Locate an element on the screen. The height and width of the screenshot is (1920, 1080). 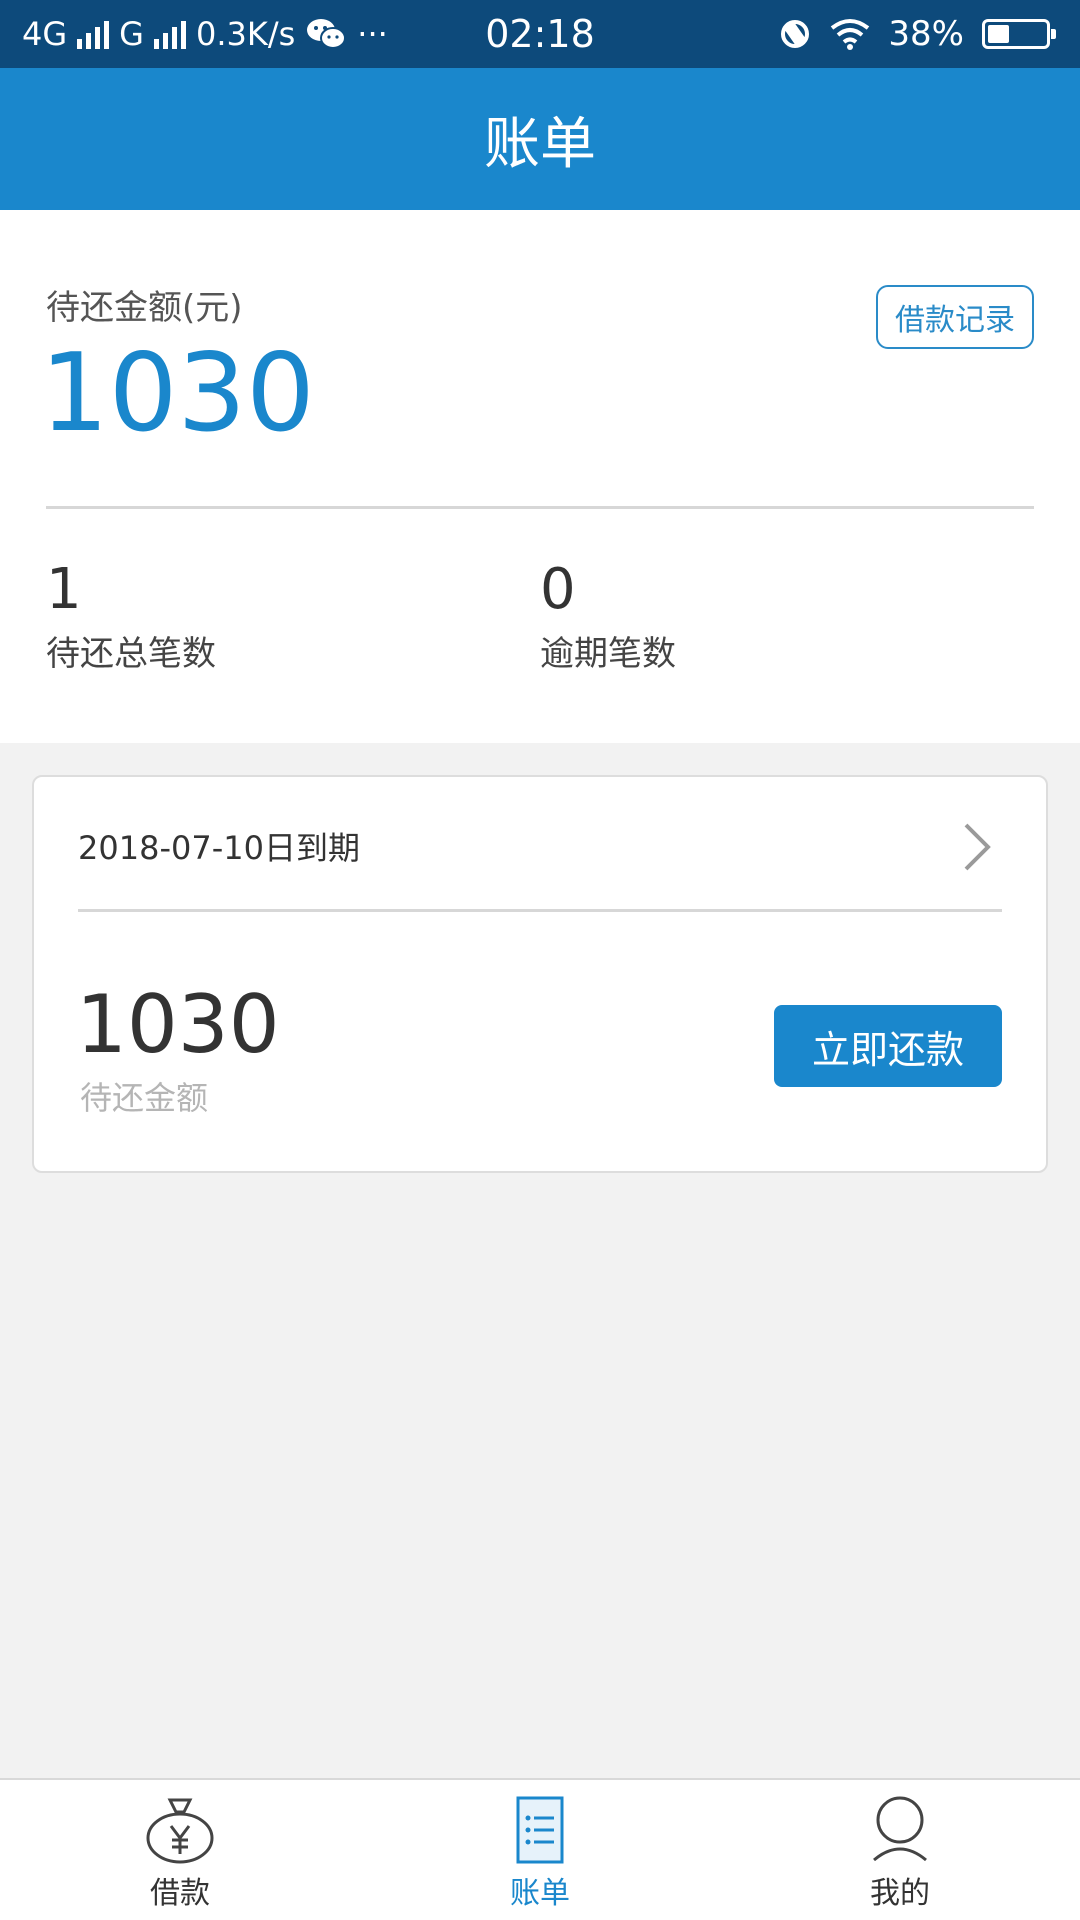
repay-now-button: 立即还款 is located at coordinates (888, 1046).